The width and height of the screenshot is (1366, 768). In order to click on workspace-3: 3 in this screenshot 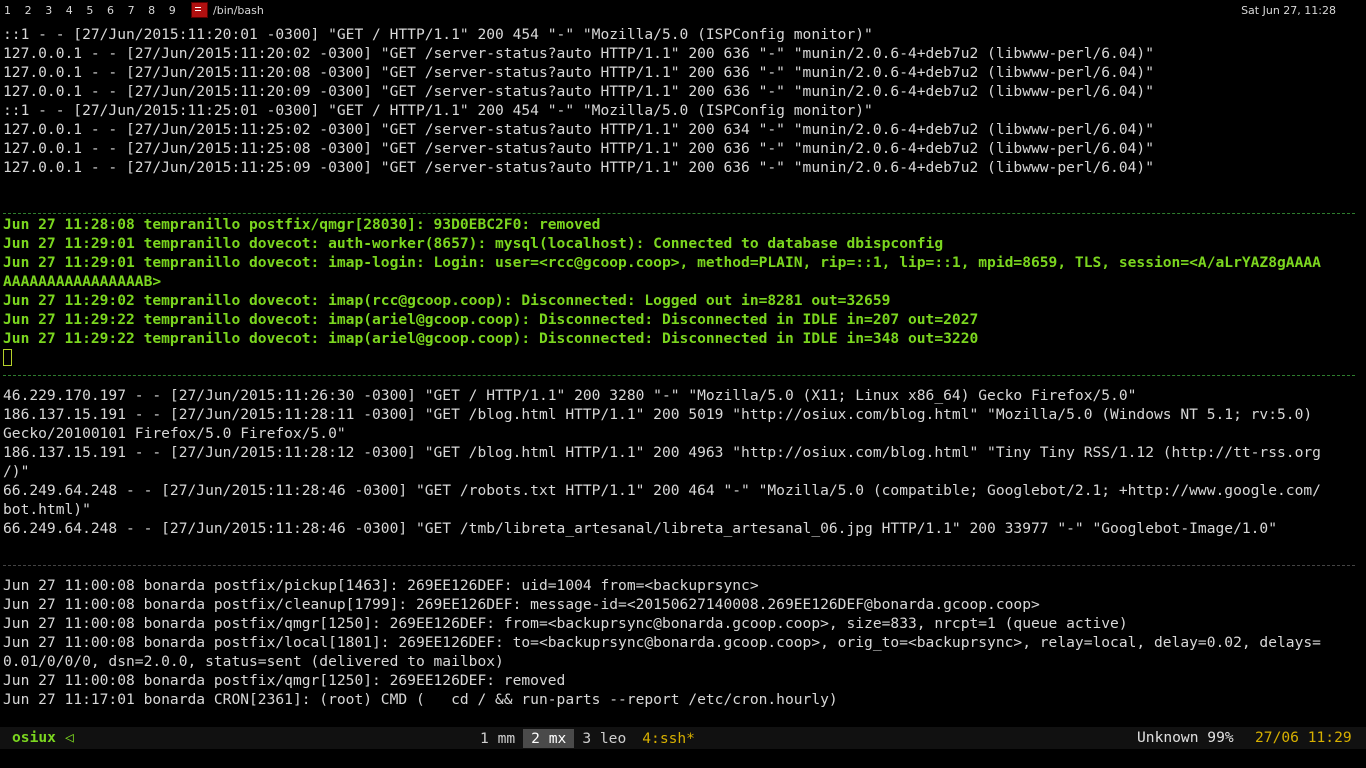, I will do `click(55, 10)`.